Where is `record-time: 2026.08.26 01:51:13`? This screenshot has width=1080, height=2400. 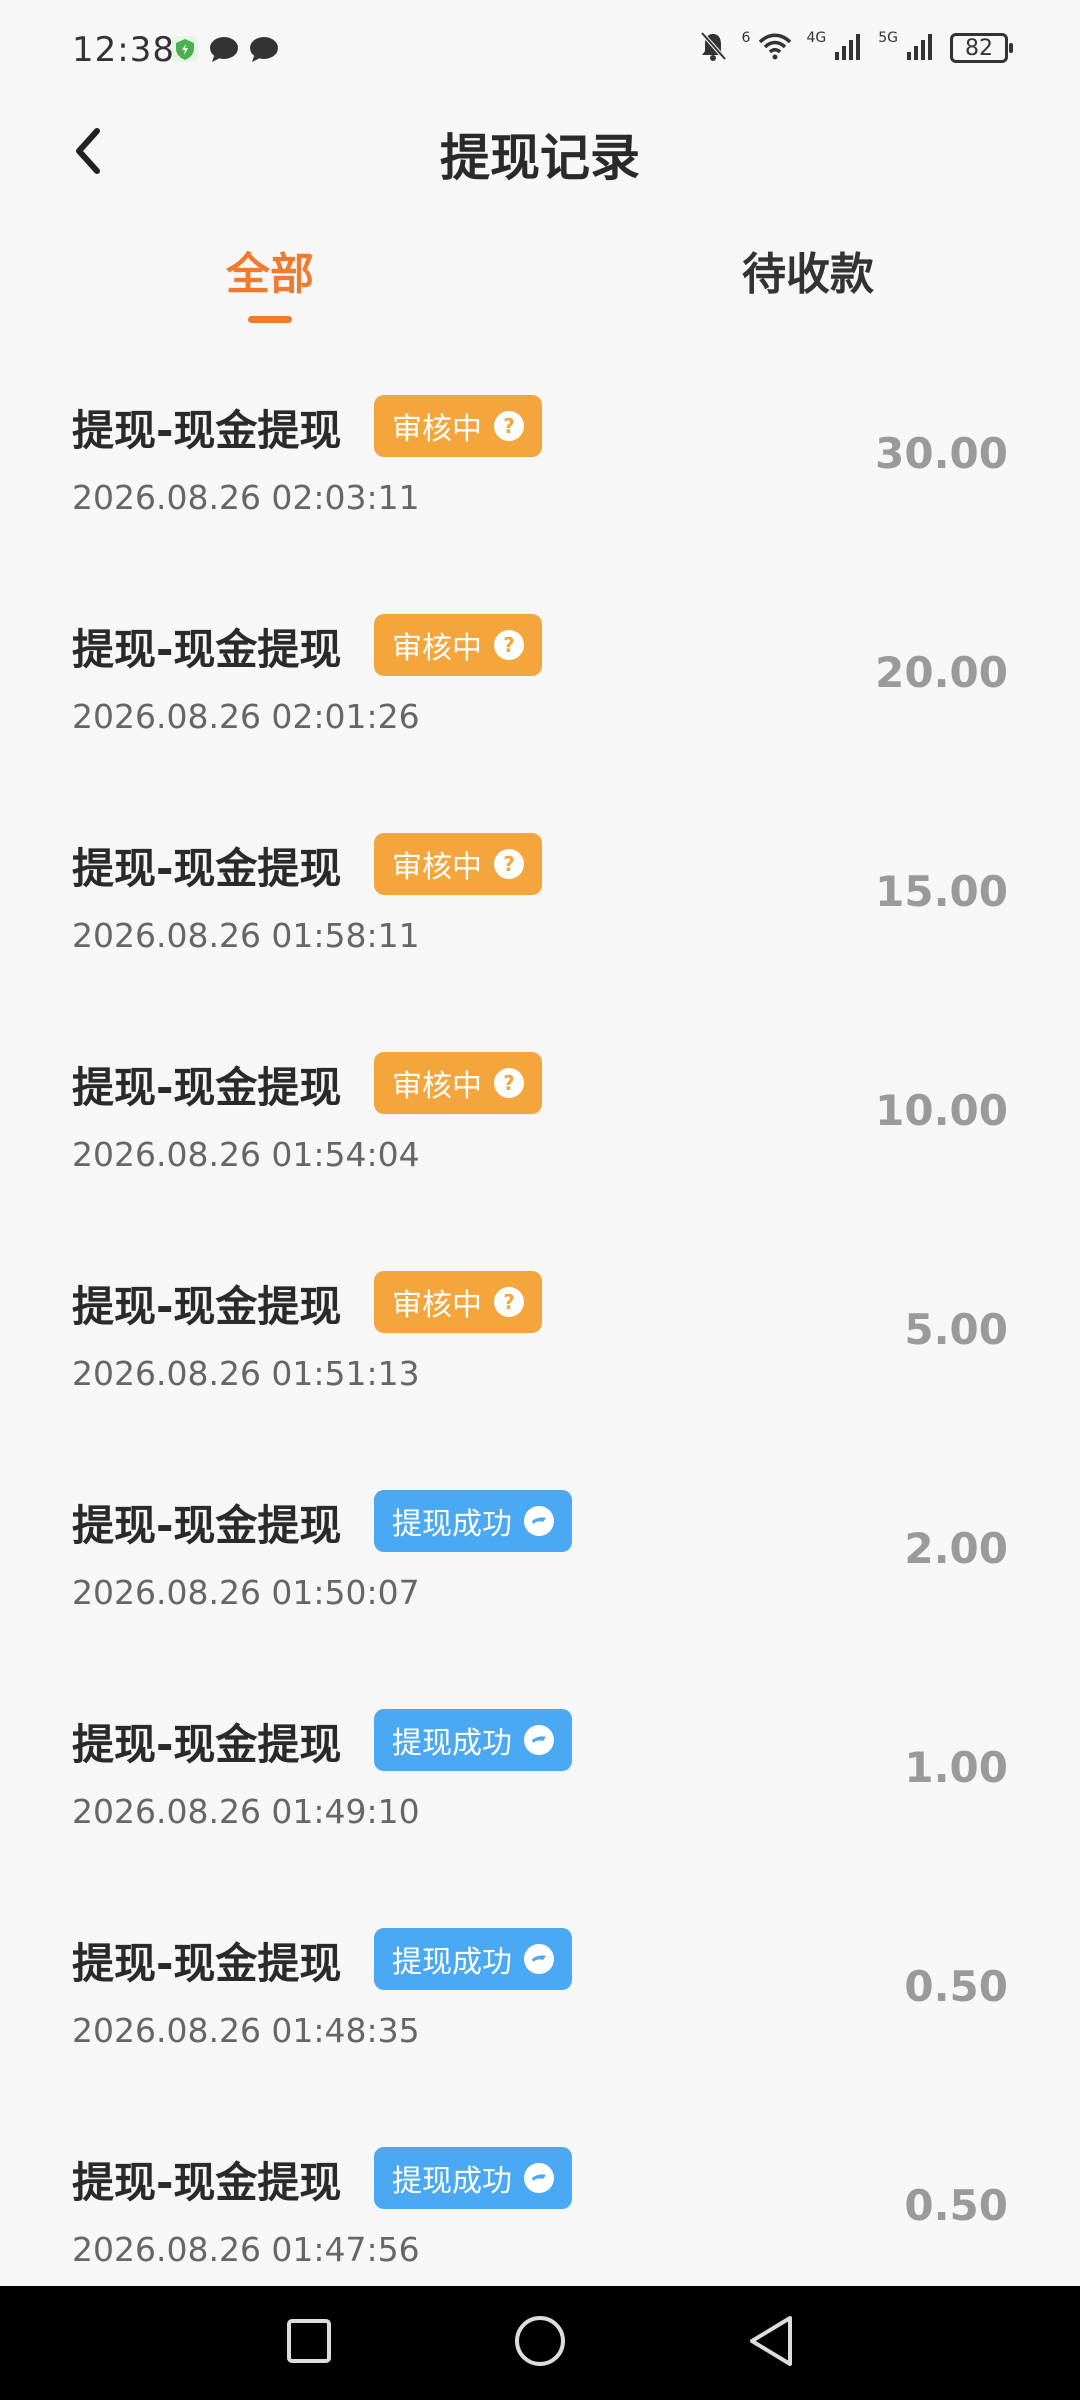
record-time: 2026.08.26 01:51:13 is located at coordinates (246, 1373).